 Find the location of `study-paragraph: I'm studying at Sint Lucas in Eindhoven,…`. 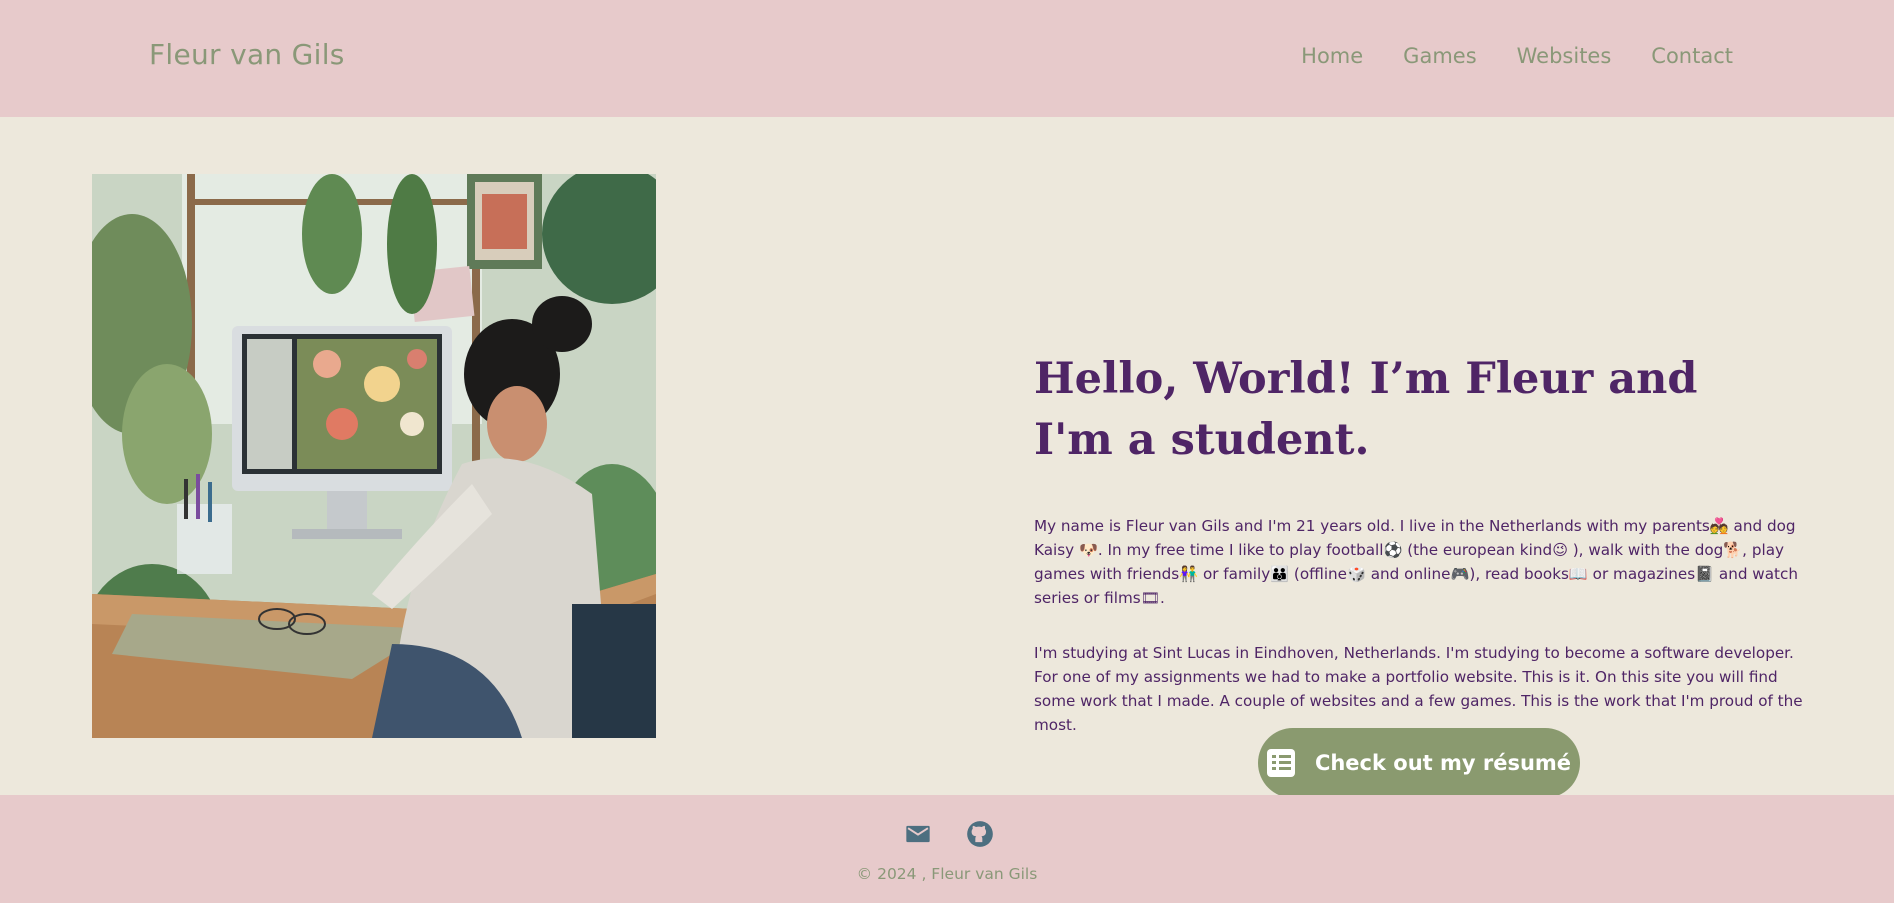

study-paragraph: I'm studying at Sint Lucas in Eindhoven,… is located at coordinates (1418, 689).